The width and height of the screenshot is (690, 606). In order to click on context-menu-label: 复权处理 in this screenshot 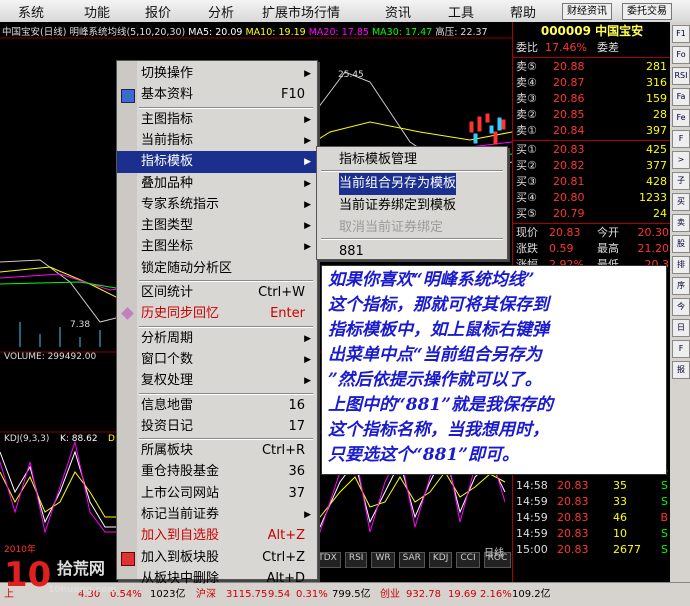, I will do `click(167, 381)`.